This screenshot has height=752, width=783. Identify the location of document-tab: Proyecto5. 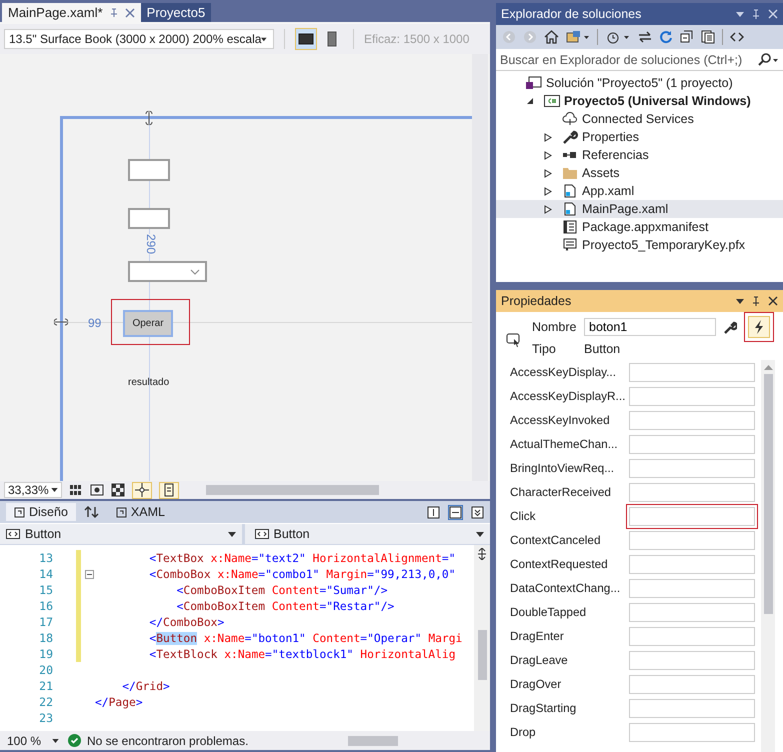
(176, 12).